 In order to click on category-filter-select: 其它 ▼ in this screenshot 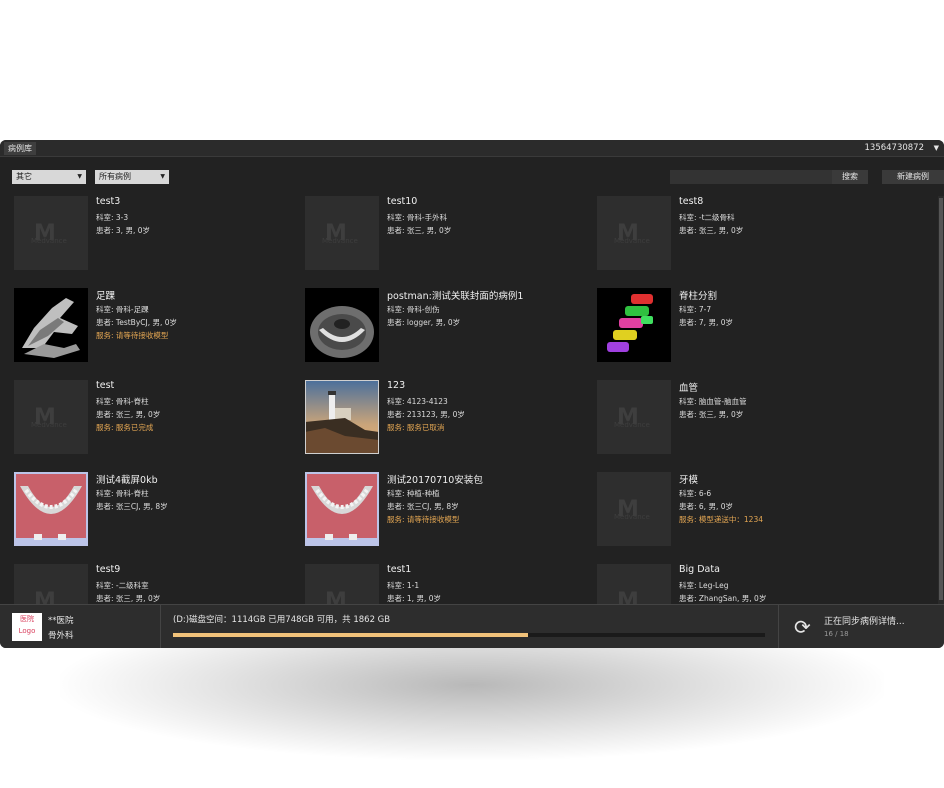, I will do `click(49, 177)`.